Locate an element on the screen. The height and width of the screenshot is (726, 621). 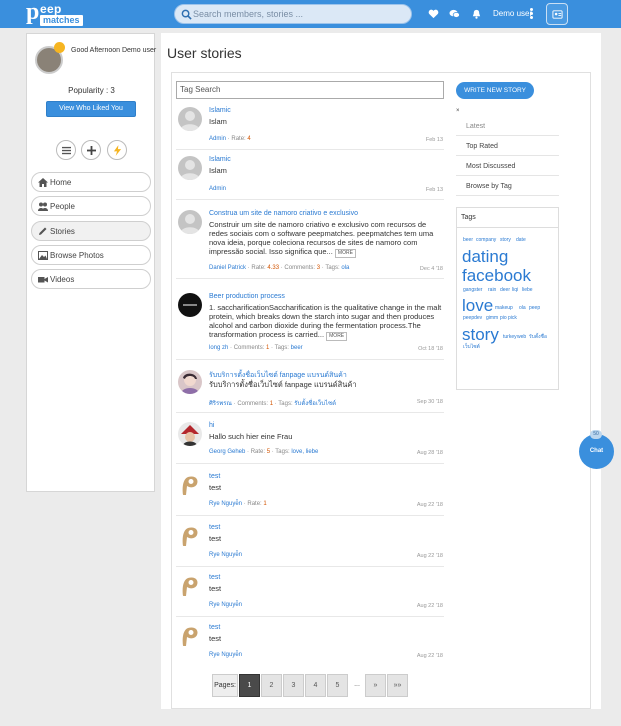
story-title: Beer production process is located at coordinates (247, 296).